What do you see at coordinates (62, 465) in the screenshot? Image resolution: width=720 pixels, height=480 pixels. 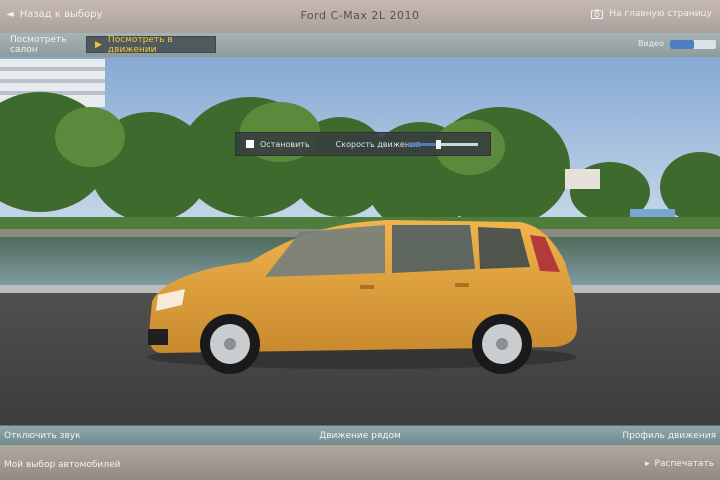 I see `my-cars-link: Мой выбор автомобилей` at bounding box center [62, 465].